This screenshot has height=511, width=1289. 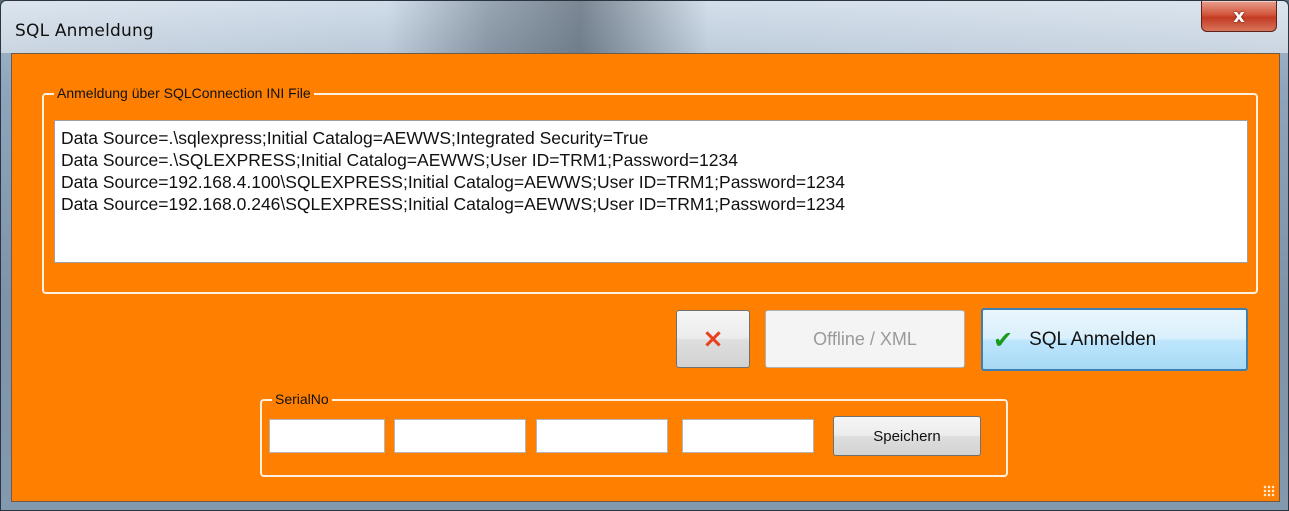 I want to click on checkmark-icon: ✔, so click(x=1003, y=339).